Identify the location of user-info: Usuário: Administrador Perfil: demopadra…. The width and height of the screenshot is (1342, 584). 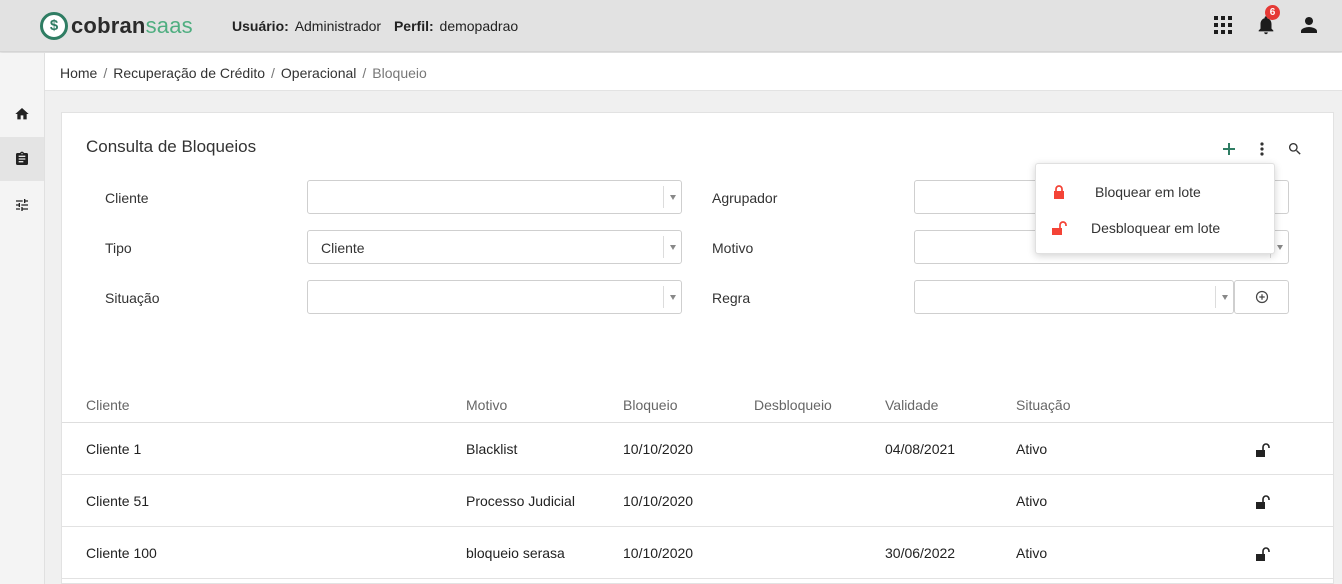
(379, 26).